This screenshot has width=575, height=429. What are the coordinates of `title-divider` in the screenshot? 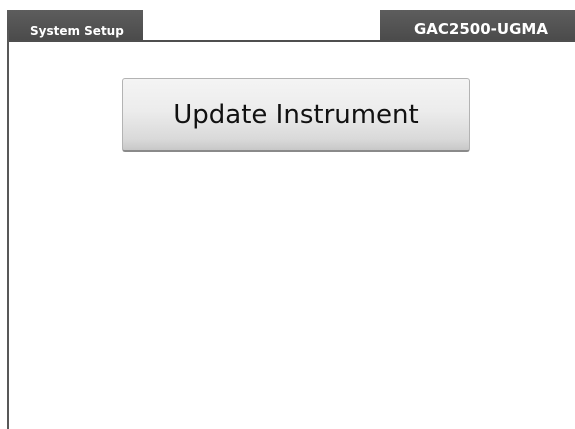 It's located at (291, 41).